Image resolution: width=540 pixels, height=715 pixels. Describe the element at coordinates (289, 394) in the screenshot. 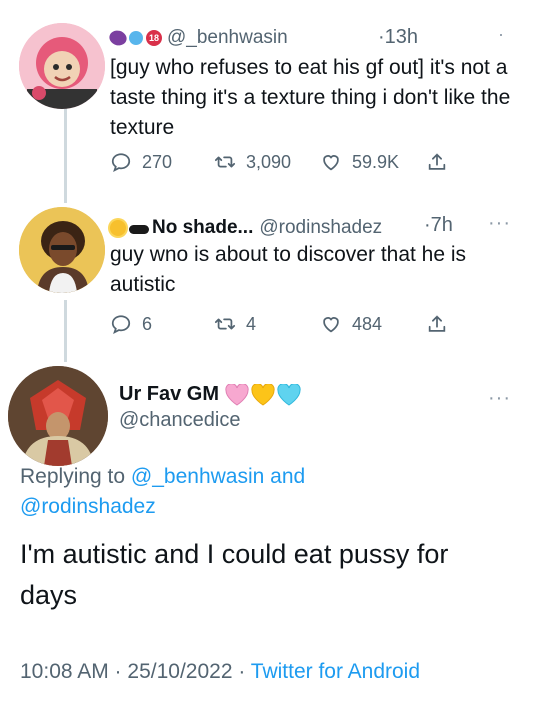

I see `blue-heart-icon` at that location.